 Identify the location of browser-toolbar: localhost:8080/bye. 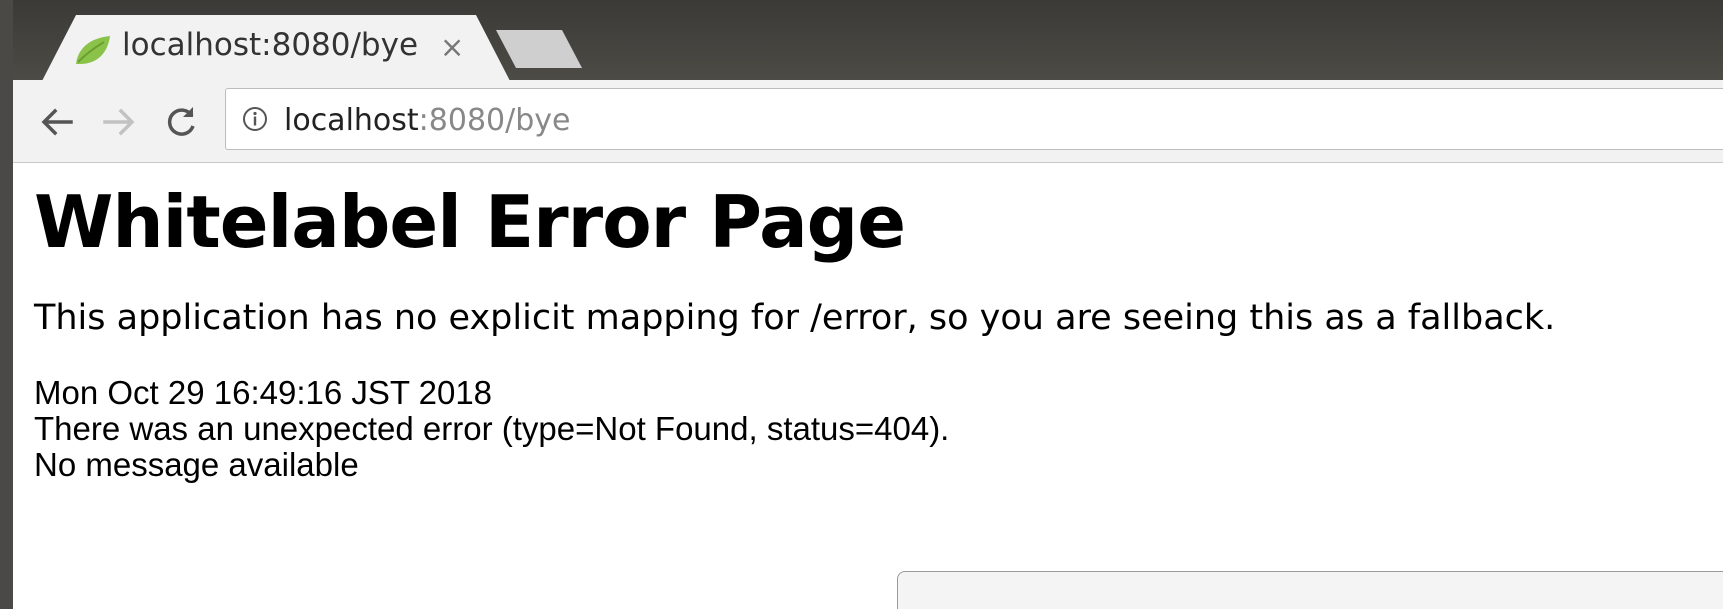
(868, 121).